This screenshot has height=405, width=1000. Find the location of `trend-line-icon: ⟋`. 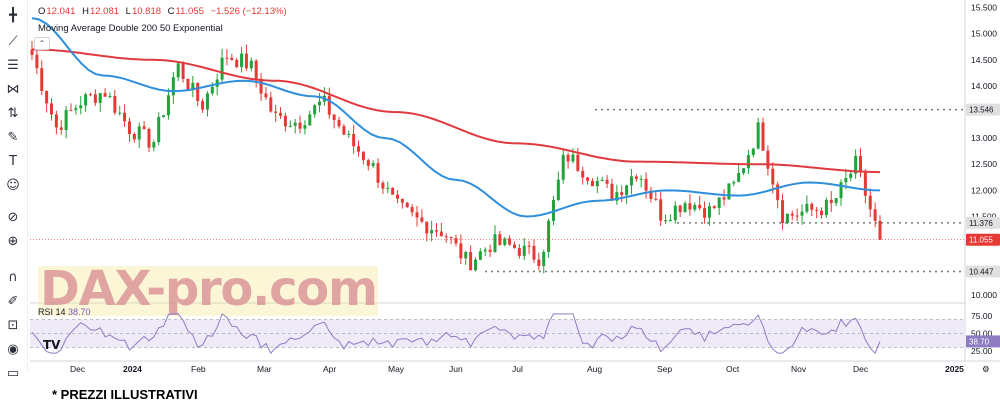

trend-line-icon: ⟋ is located at coordinates (13, 42).